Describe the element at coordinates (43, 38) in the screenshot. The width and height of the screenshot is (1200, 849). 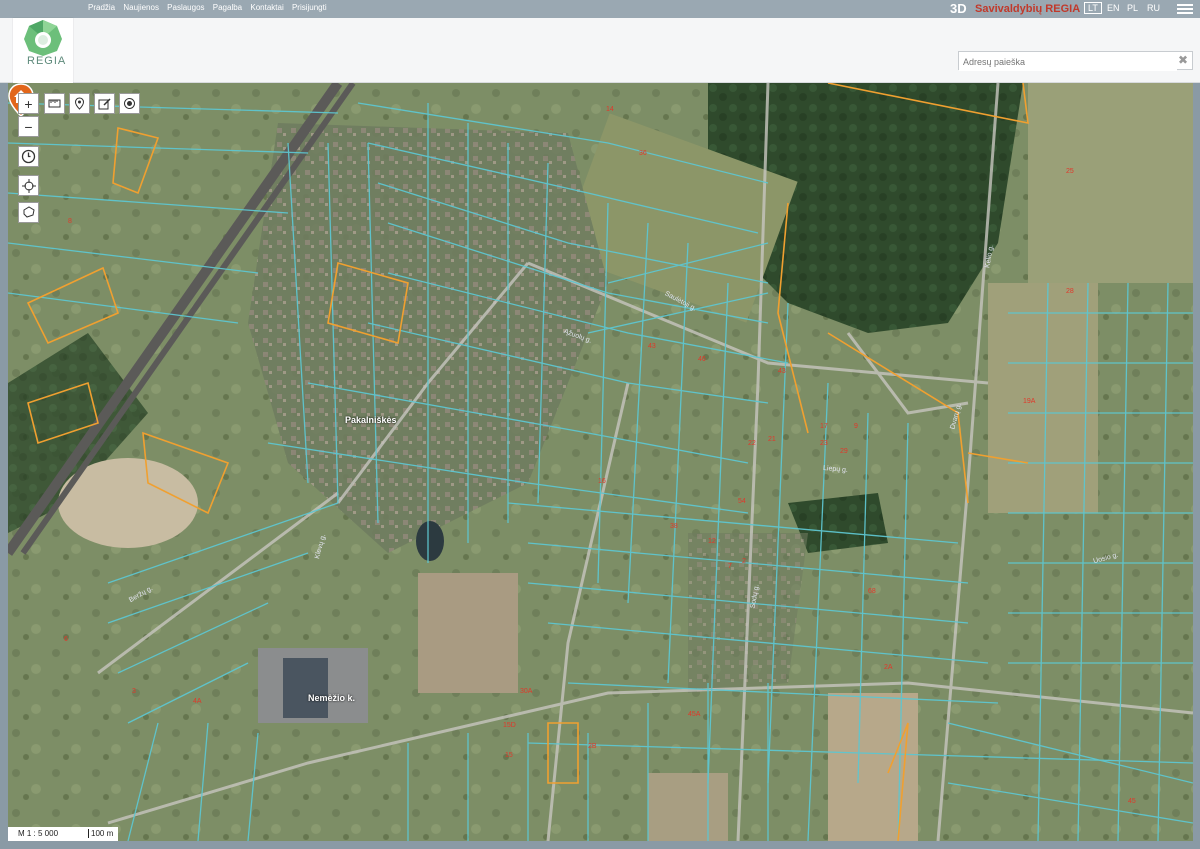
I see `regia-logo-icon` at that location.